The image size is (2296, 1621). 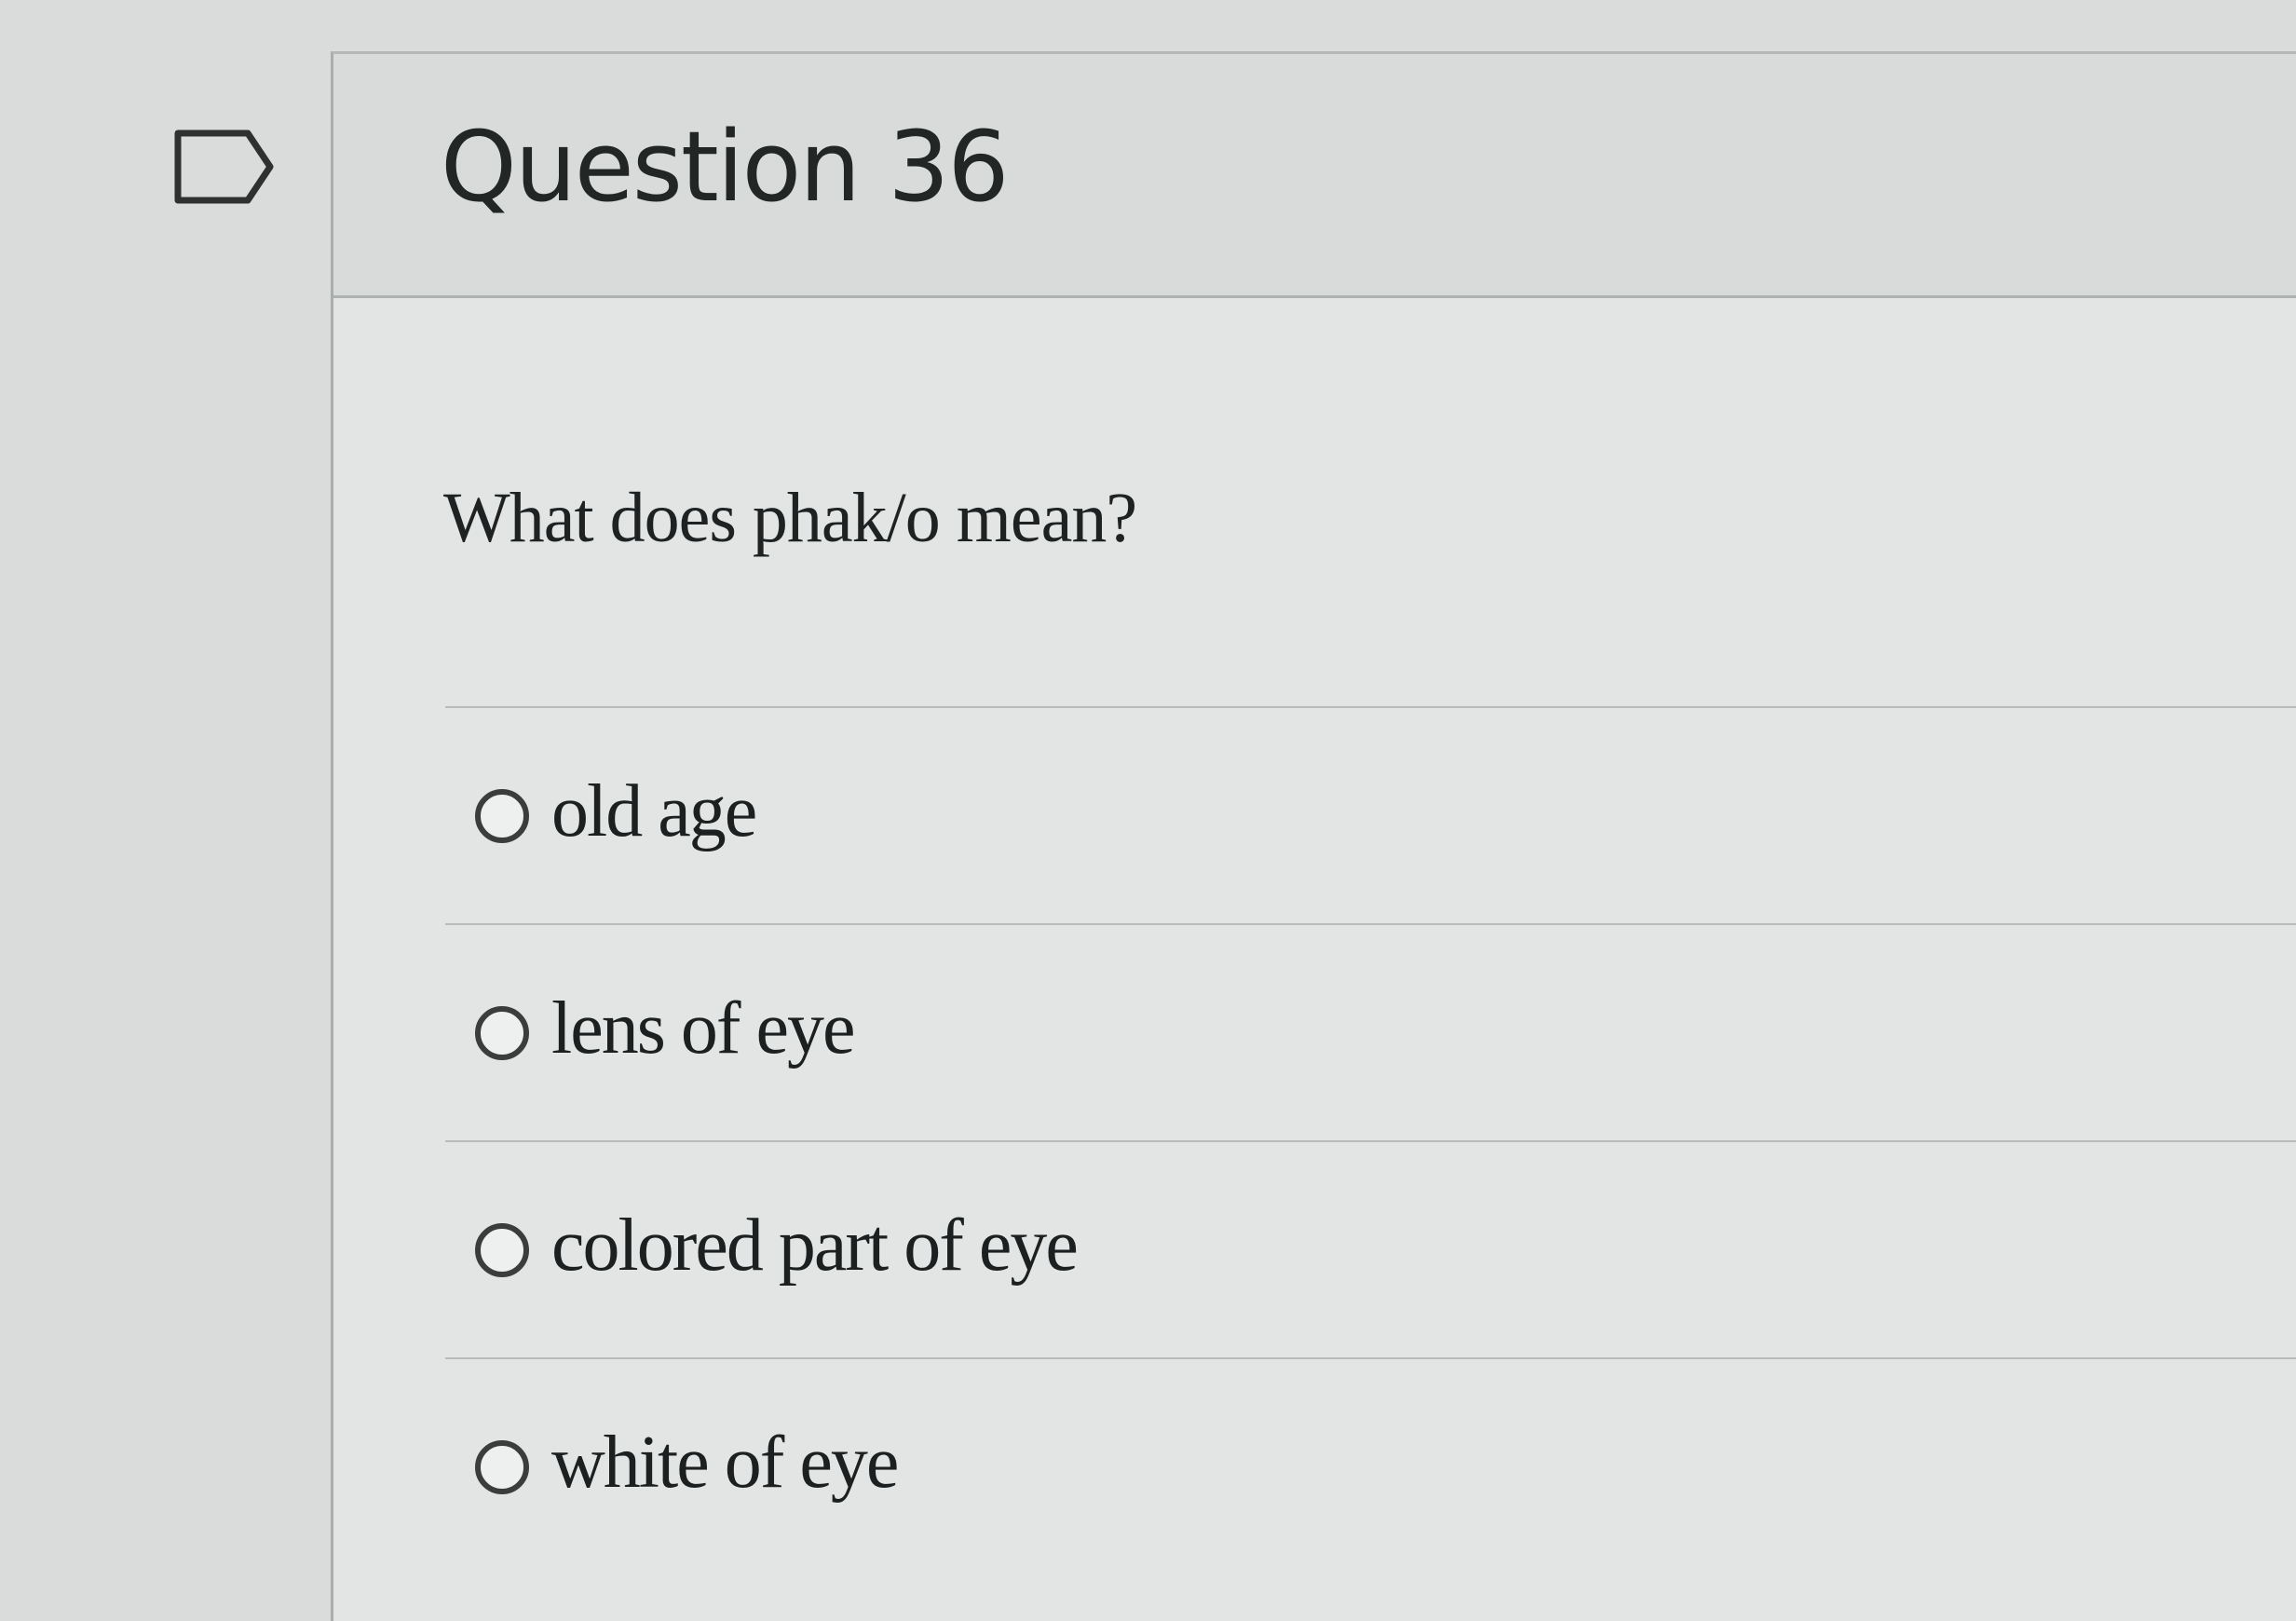 I want to click on answer-option-lens-of-eye: lens of eye, so click(x=1370, y=1031).